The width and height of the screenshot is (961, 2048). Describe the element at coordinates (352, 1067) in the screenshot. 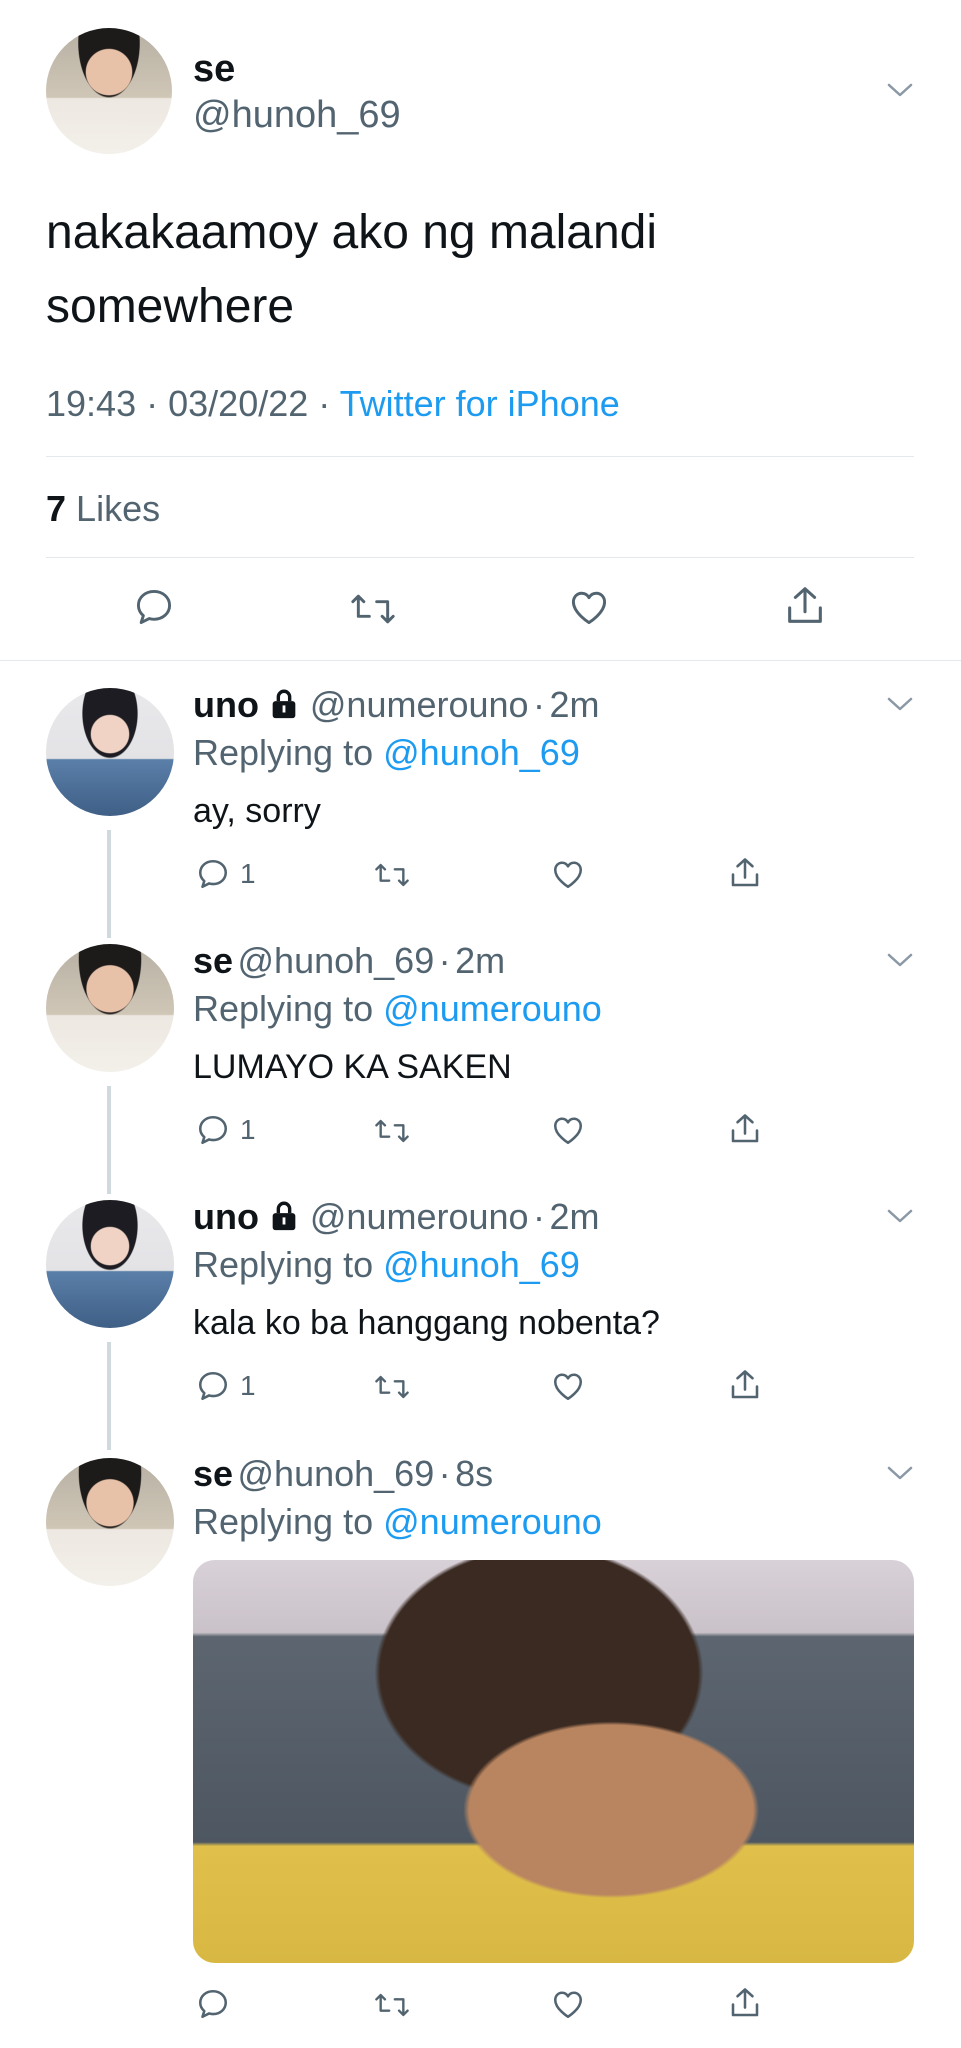

I see `tweet-text: LUMAYO KA SAKEN` at that location.